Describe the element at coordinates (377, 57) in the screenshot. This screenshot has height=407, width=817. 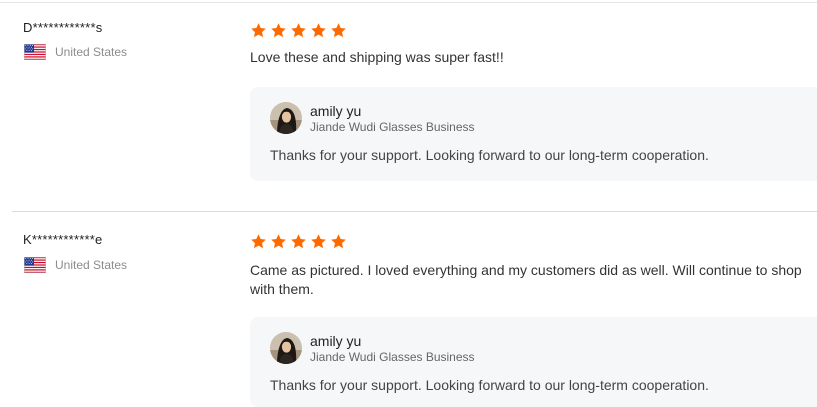
I see `review-text: Love these and shipping was super fast!!` at that location.